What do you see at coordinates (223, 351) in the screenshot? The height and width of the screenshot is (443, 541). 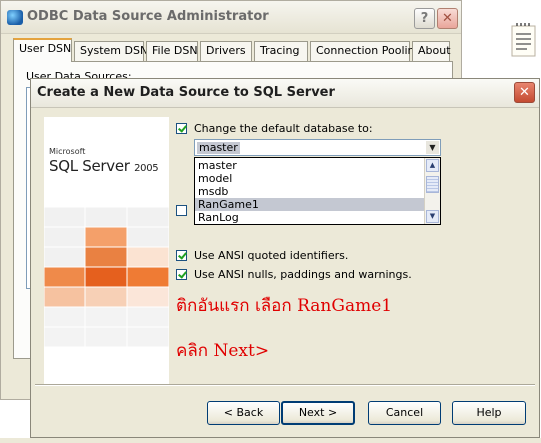 I see `instruction-note-2: คลิก Next>` at bounding box center [223, 351].